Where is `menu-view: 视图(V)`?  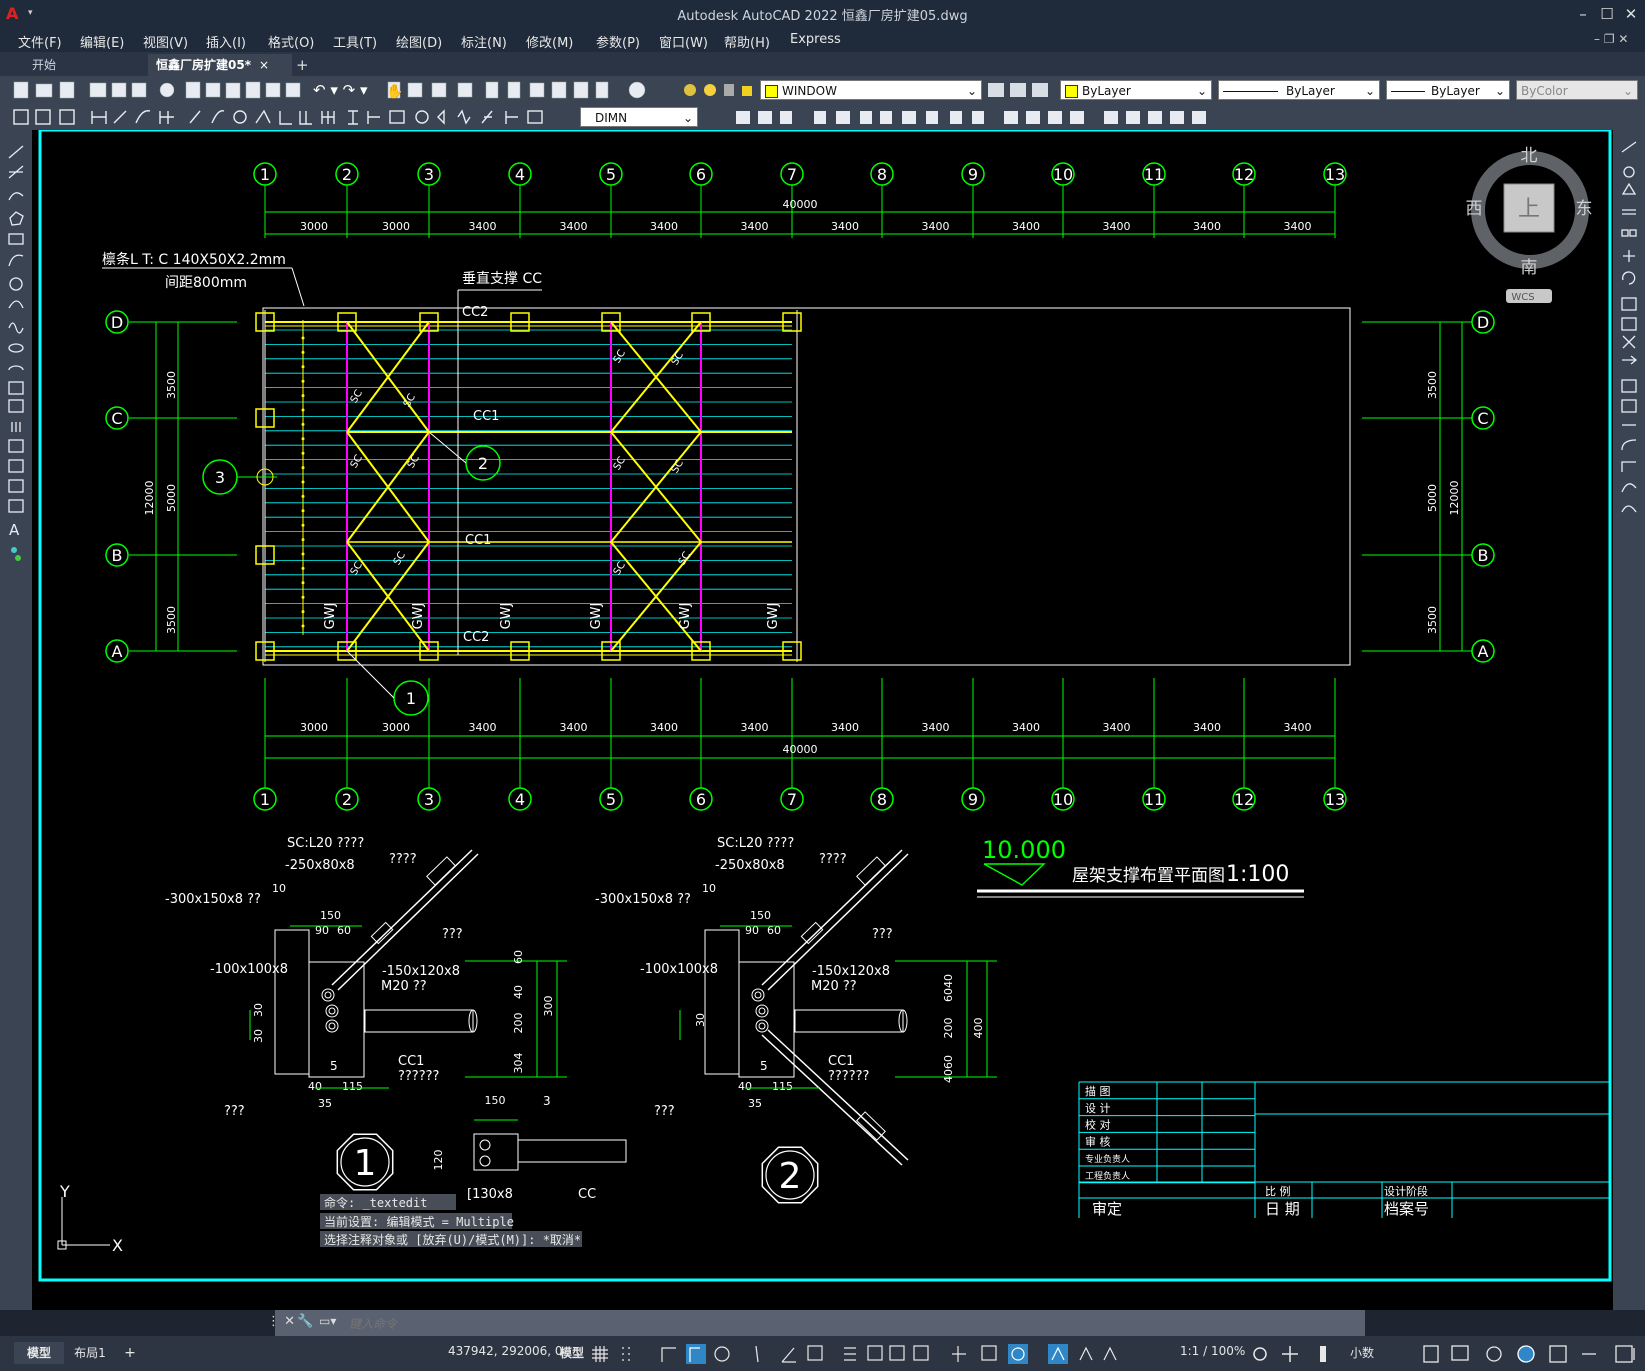 menu-view: 视图(V) is located at coordinates (165, 41).